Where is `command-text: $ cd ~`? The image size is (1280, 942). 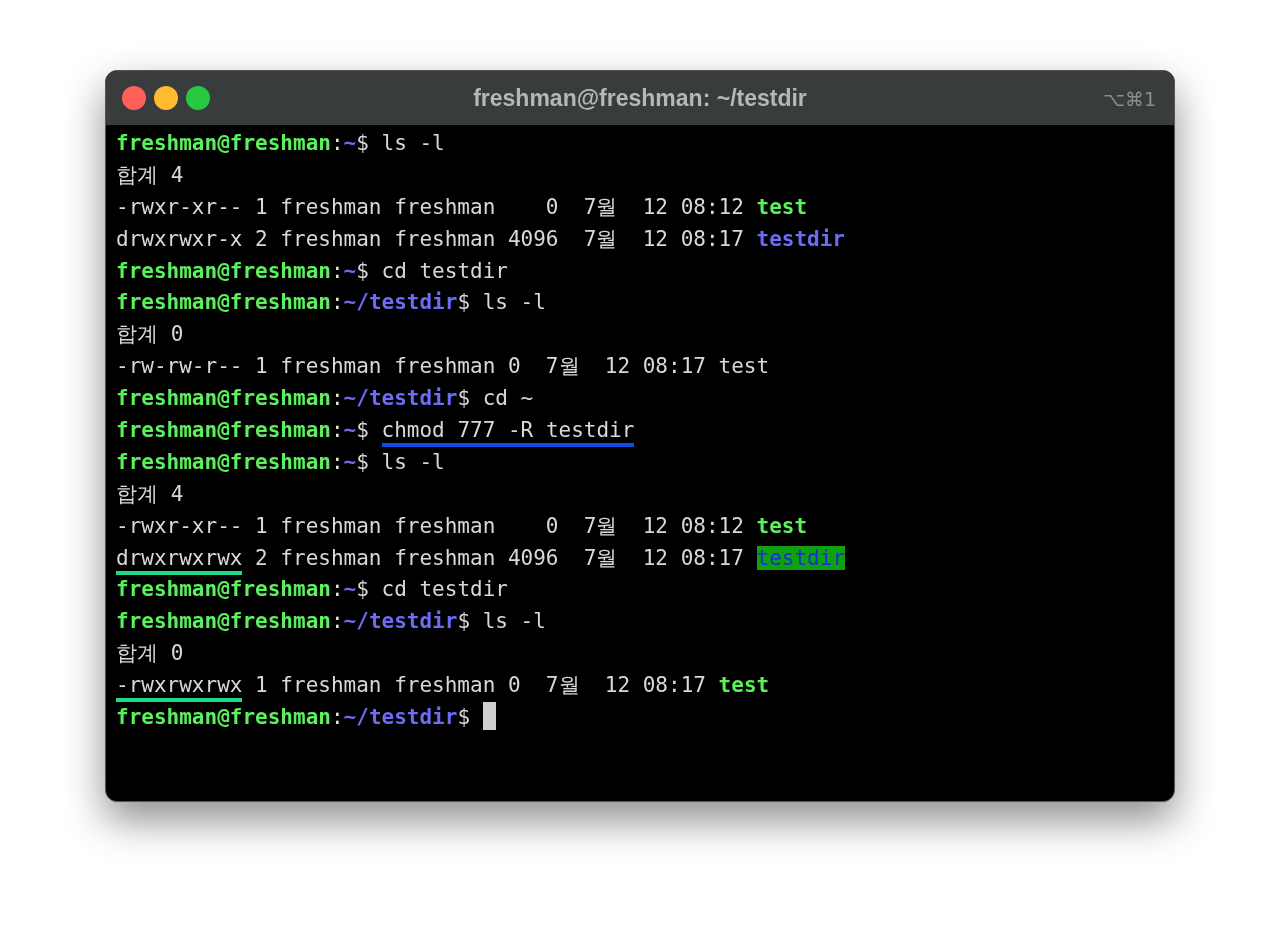 command-text: $ cd ~ is located at coordinates (495, 398).